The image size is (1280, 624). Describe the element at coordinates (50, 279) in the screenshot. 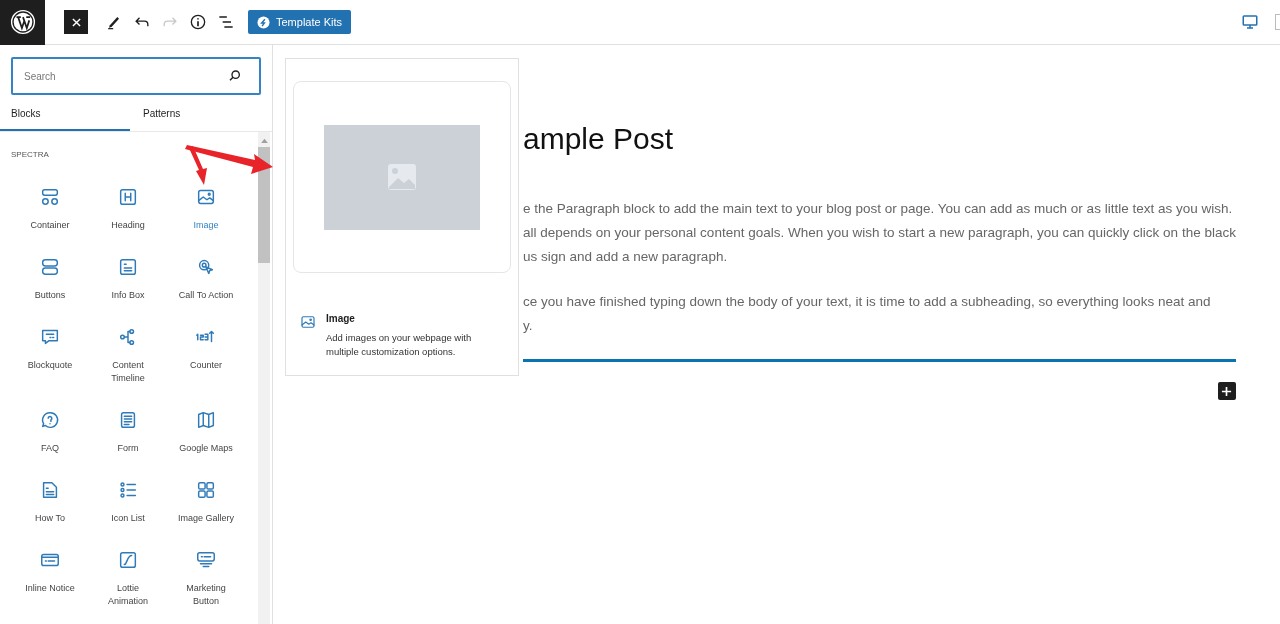

I see `block-item: Buttons` at that location.